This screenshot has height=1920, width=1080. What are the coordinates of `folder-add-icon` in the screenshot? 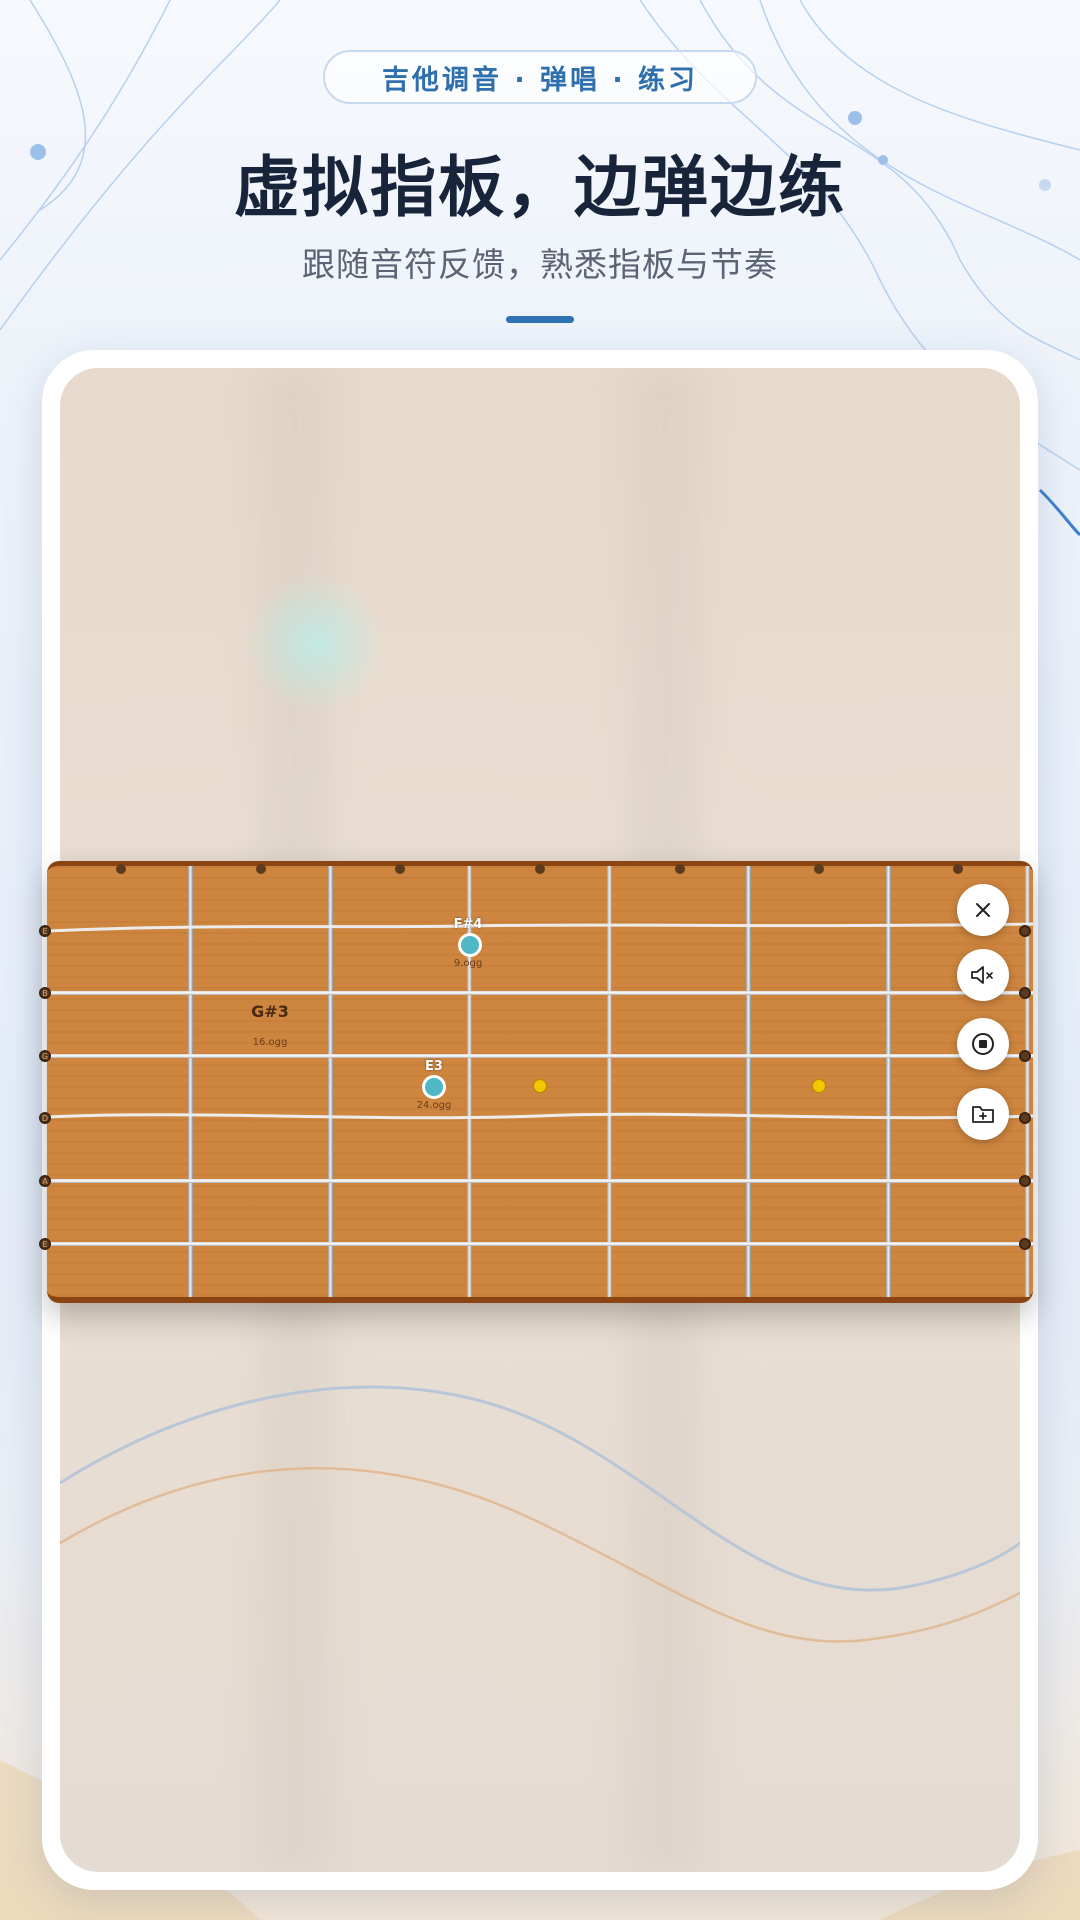 It's located at (983, 1114).